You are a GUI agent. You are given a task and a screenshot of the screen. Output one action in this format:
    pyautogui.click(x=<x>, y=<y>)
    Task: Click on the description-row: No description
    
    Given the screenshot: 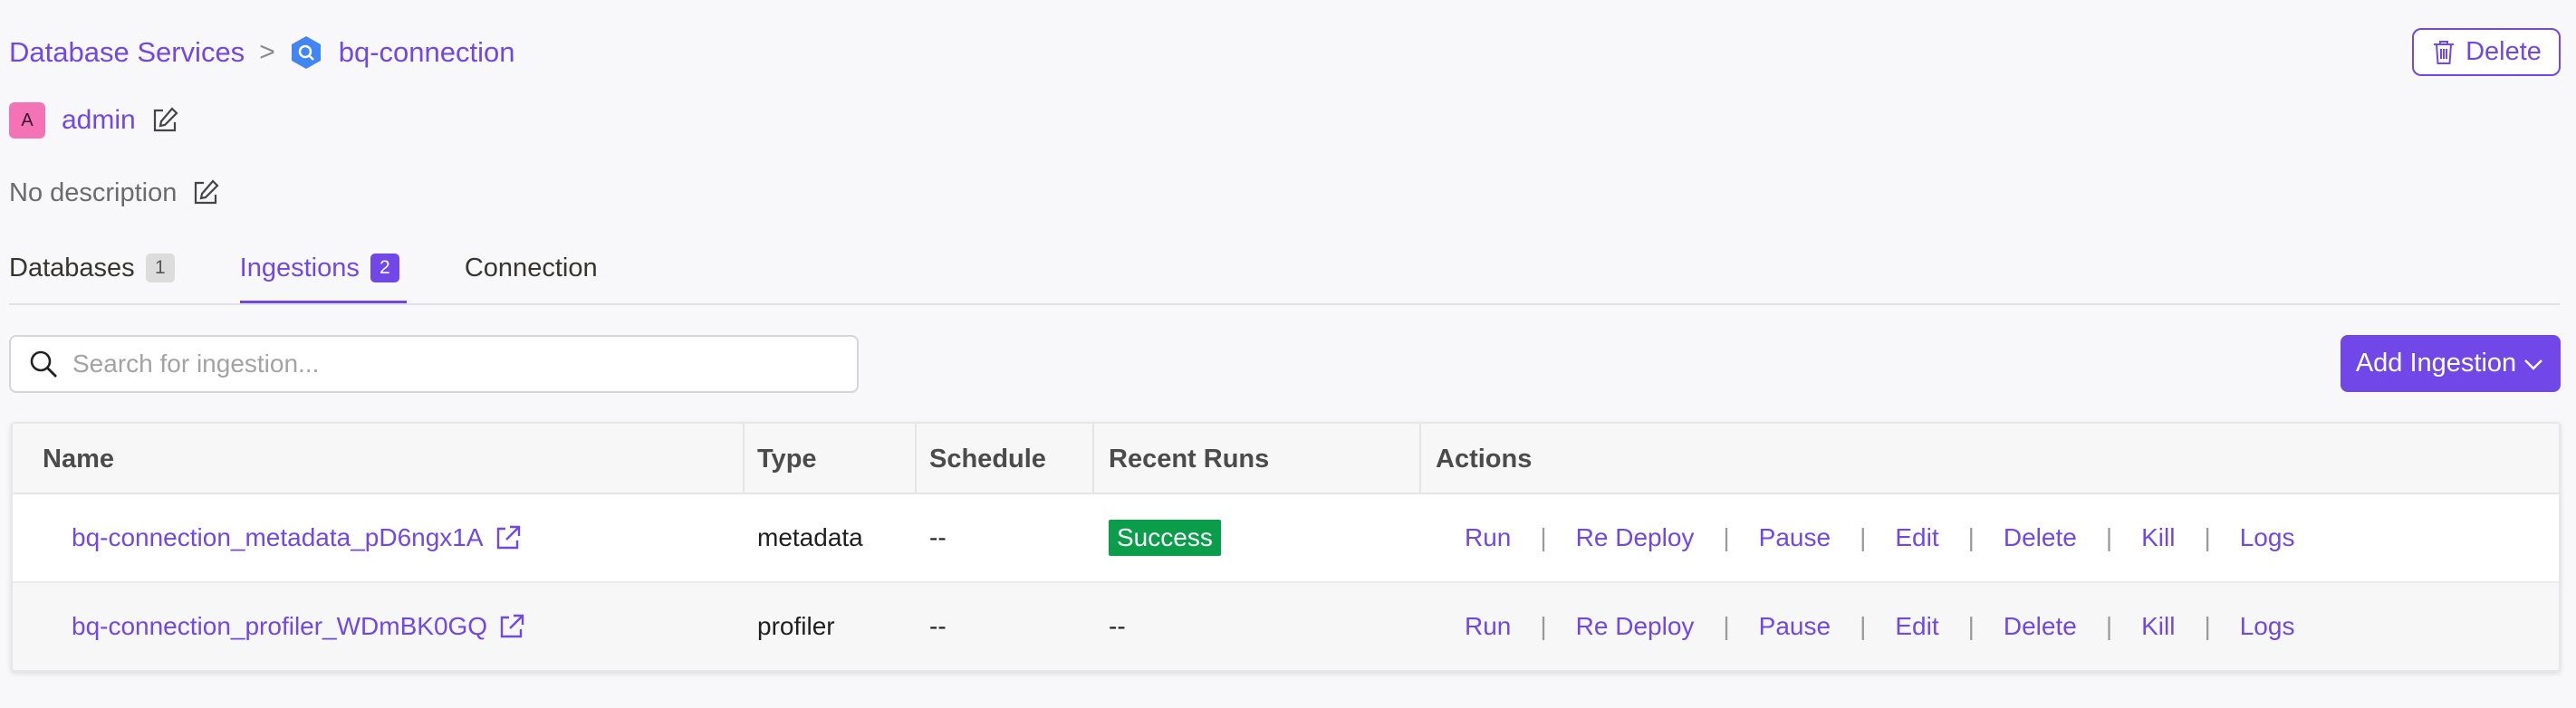 What is the action you would take?
    pyautogui.click(x=114, y=193)
    